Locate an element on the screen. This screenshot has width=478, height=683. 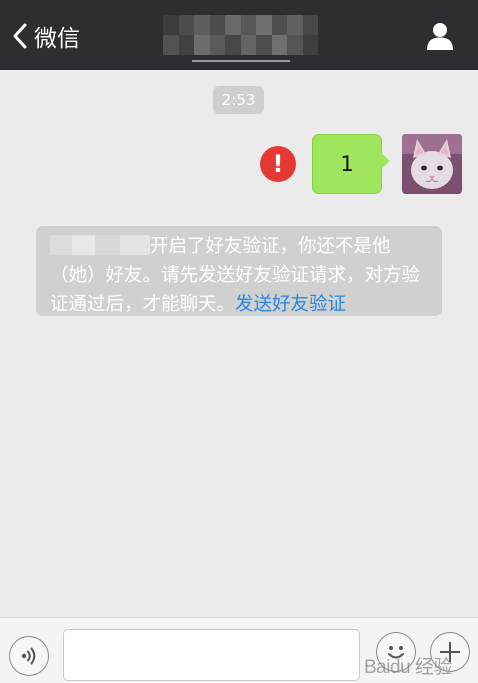
back-button: 微信 is located at coordinates (46, 36).